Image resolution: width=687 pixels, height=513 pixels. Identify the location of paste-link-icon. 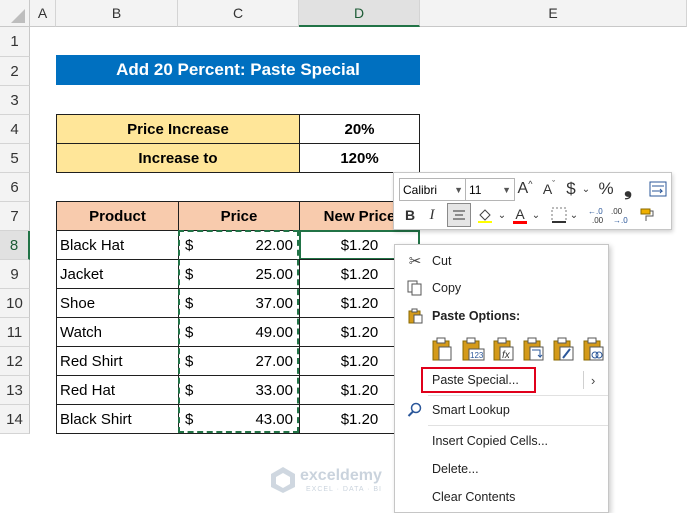
(593, 349).